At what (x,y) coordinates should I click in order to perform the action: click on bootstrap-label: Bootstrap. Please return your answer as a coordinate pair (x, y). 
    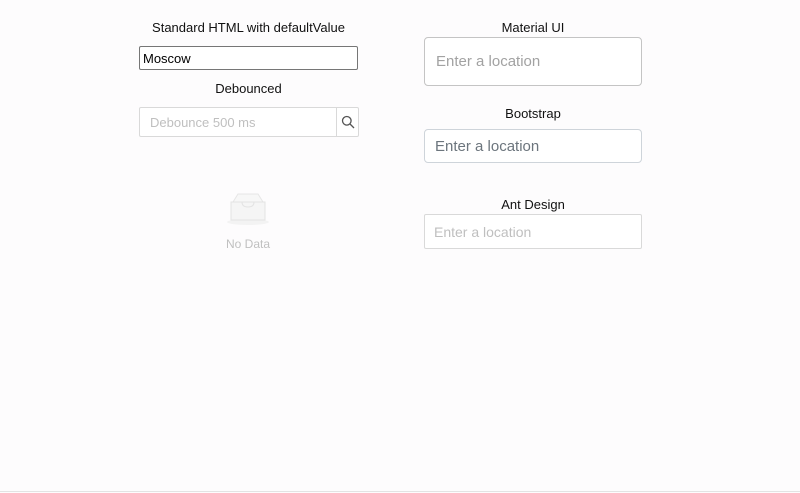
    Looking at the image, I should click on (533, 113).